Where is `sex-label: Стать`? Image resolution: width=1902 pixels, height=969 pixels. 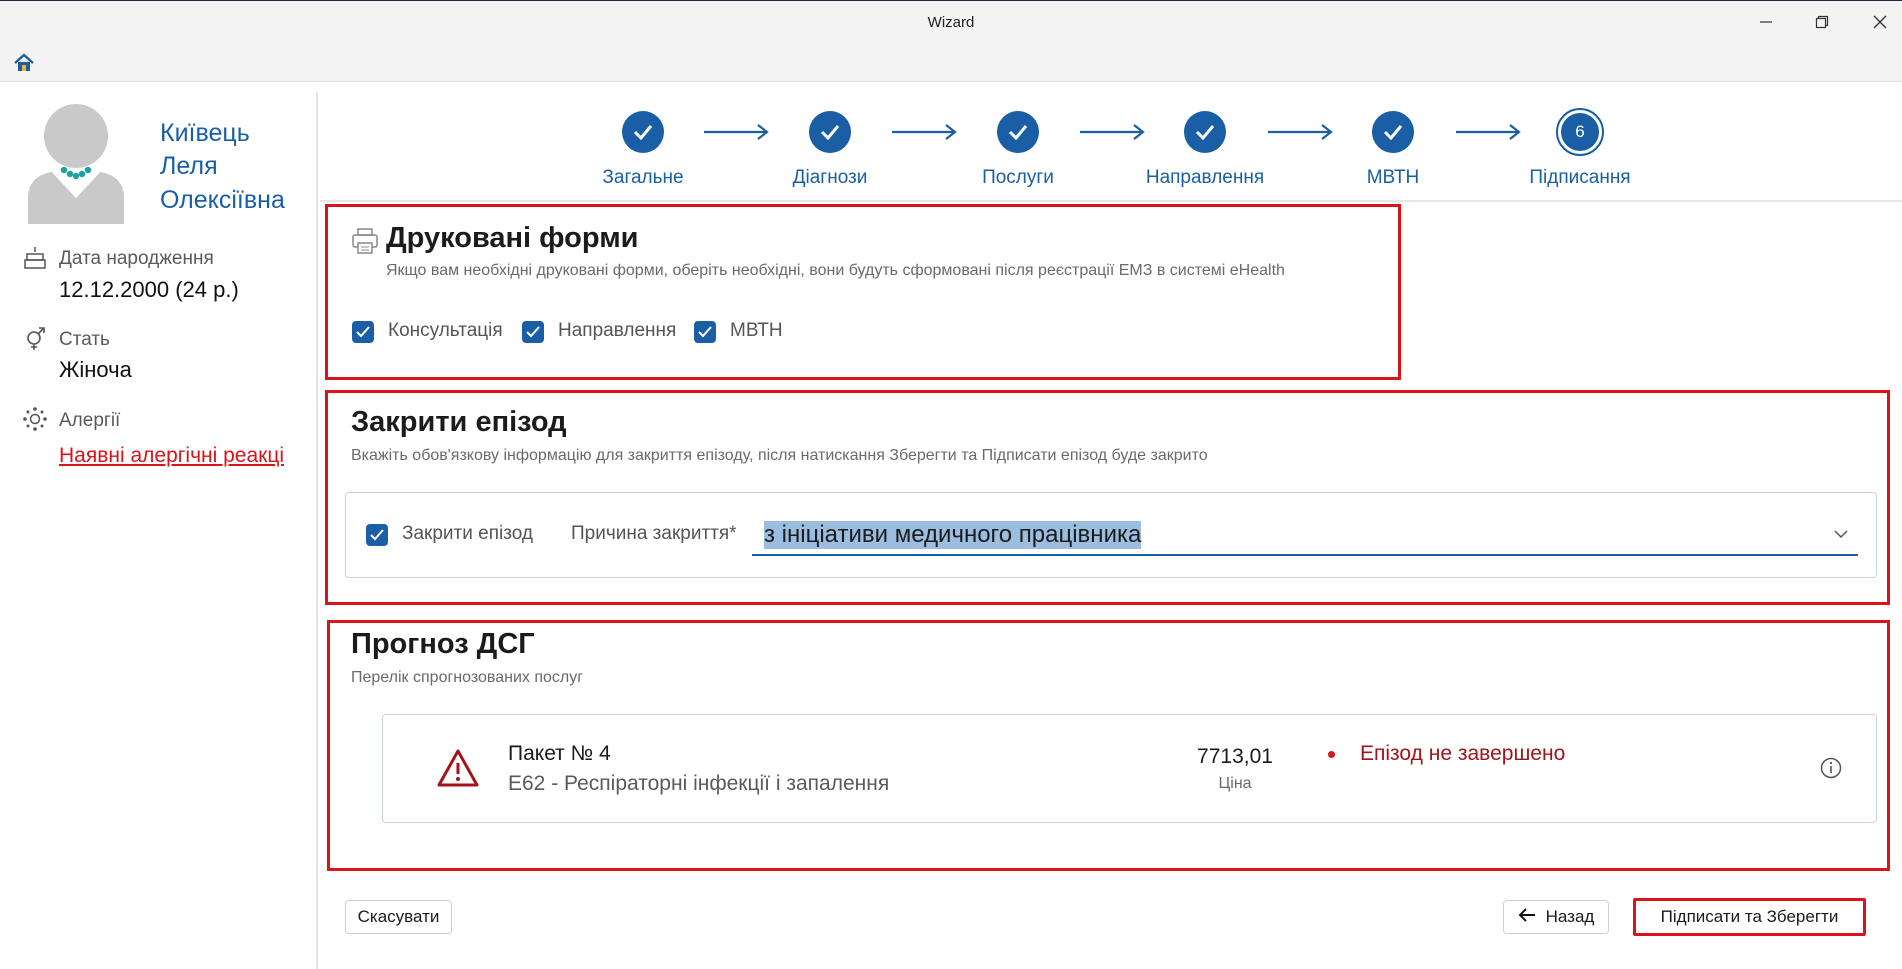
sex-label: Стать is located at coordinates (84, 339).